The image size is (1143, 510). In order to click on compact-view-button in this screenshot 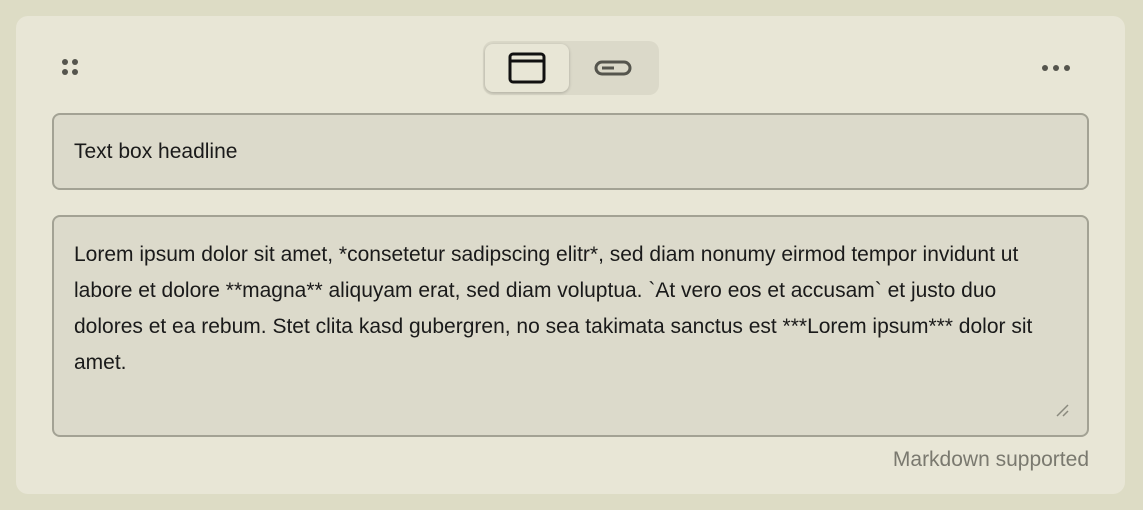, I will do `click(613, 68)`.